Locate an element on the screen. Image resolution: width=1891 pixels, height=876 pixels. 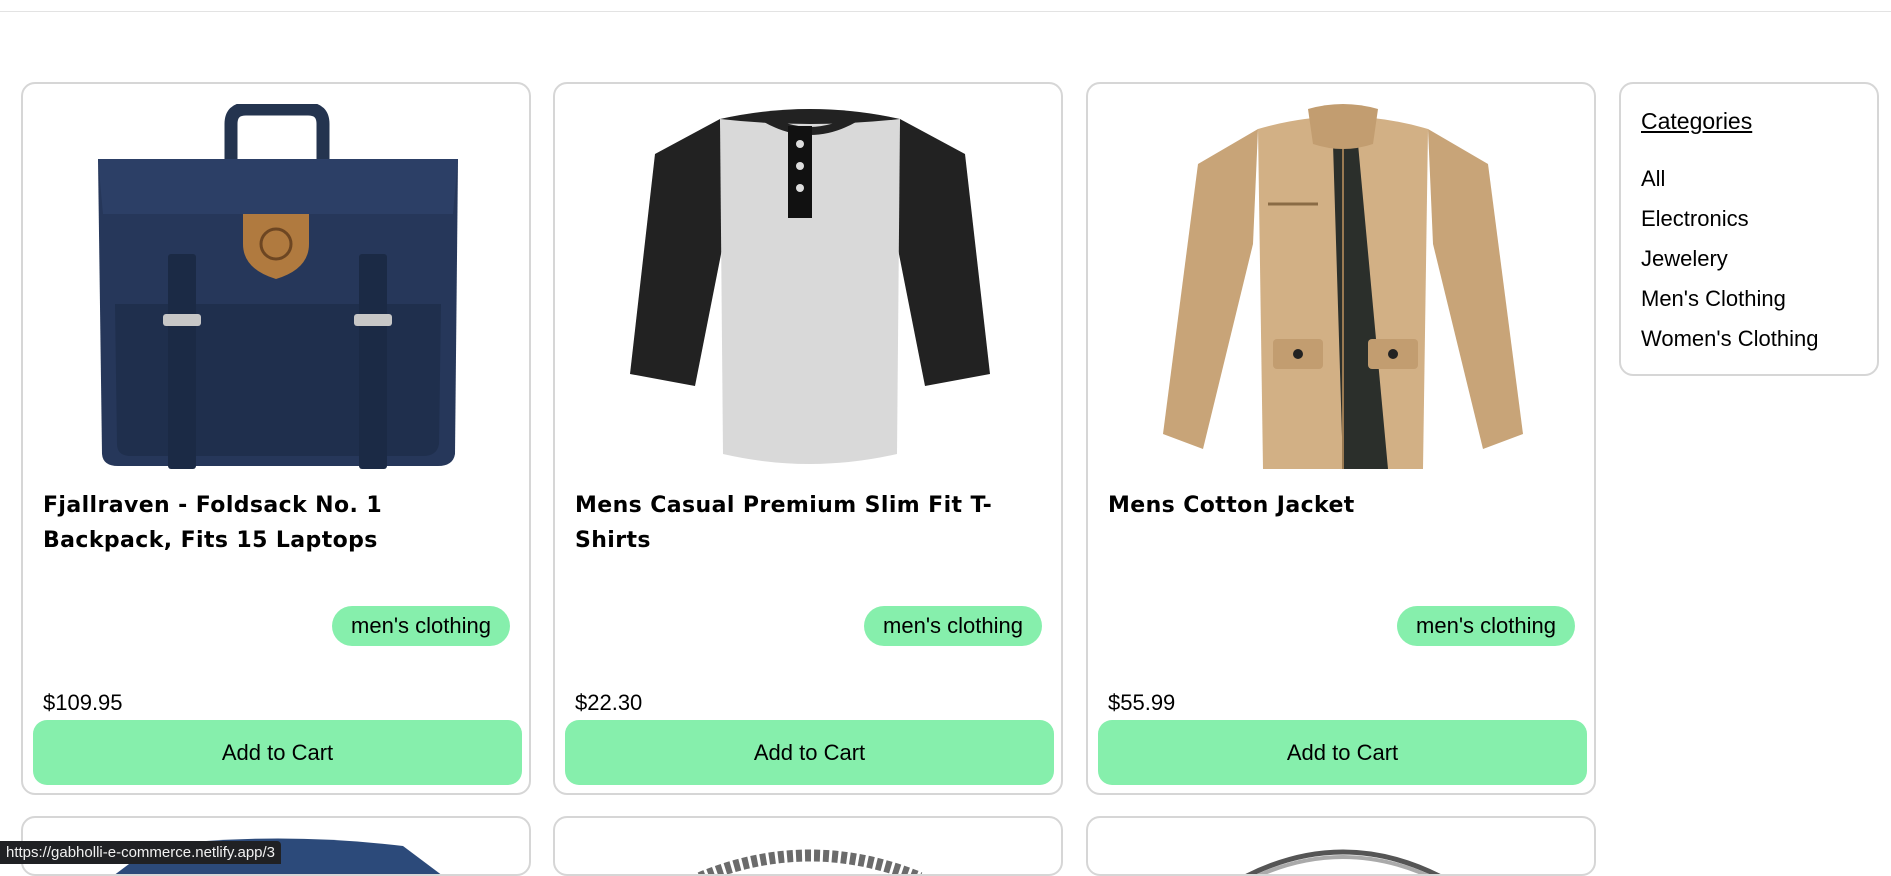
product-price: $55.99 is located at coordinates (1142, 702).